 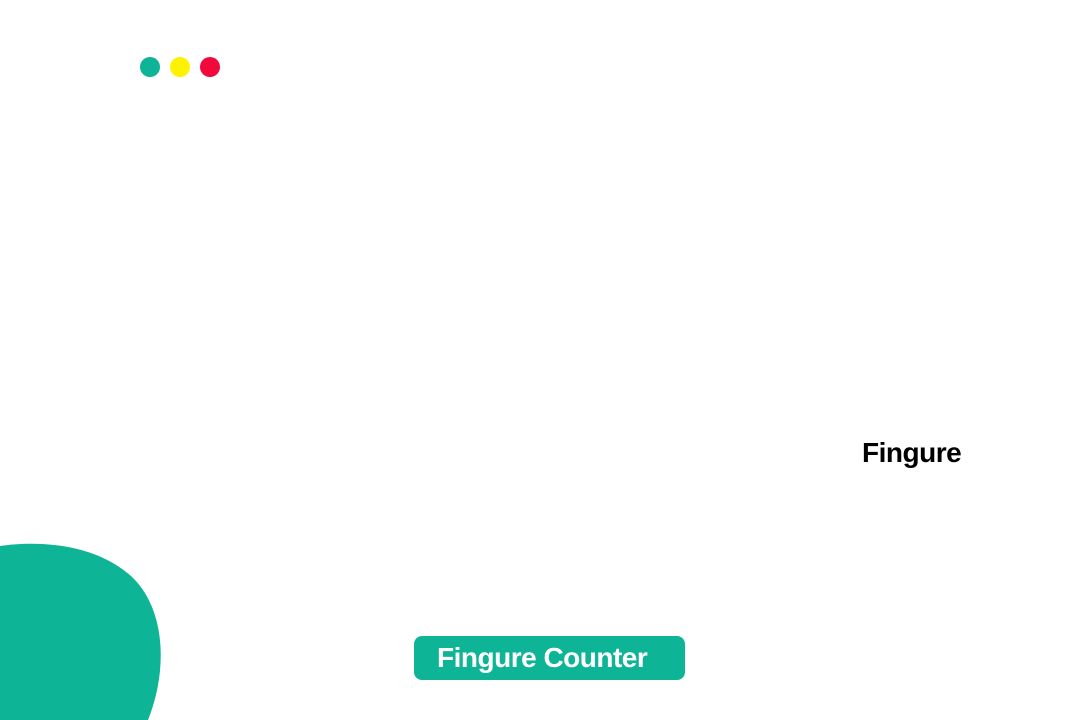 I want to click on green-dot-icon, so click(x=150, y=67).